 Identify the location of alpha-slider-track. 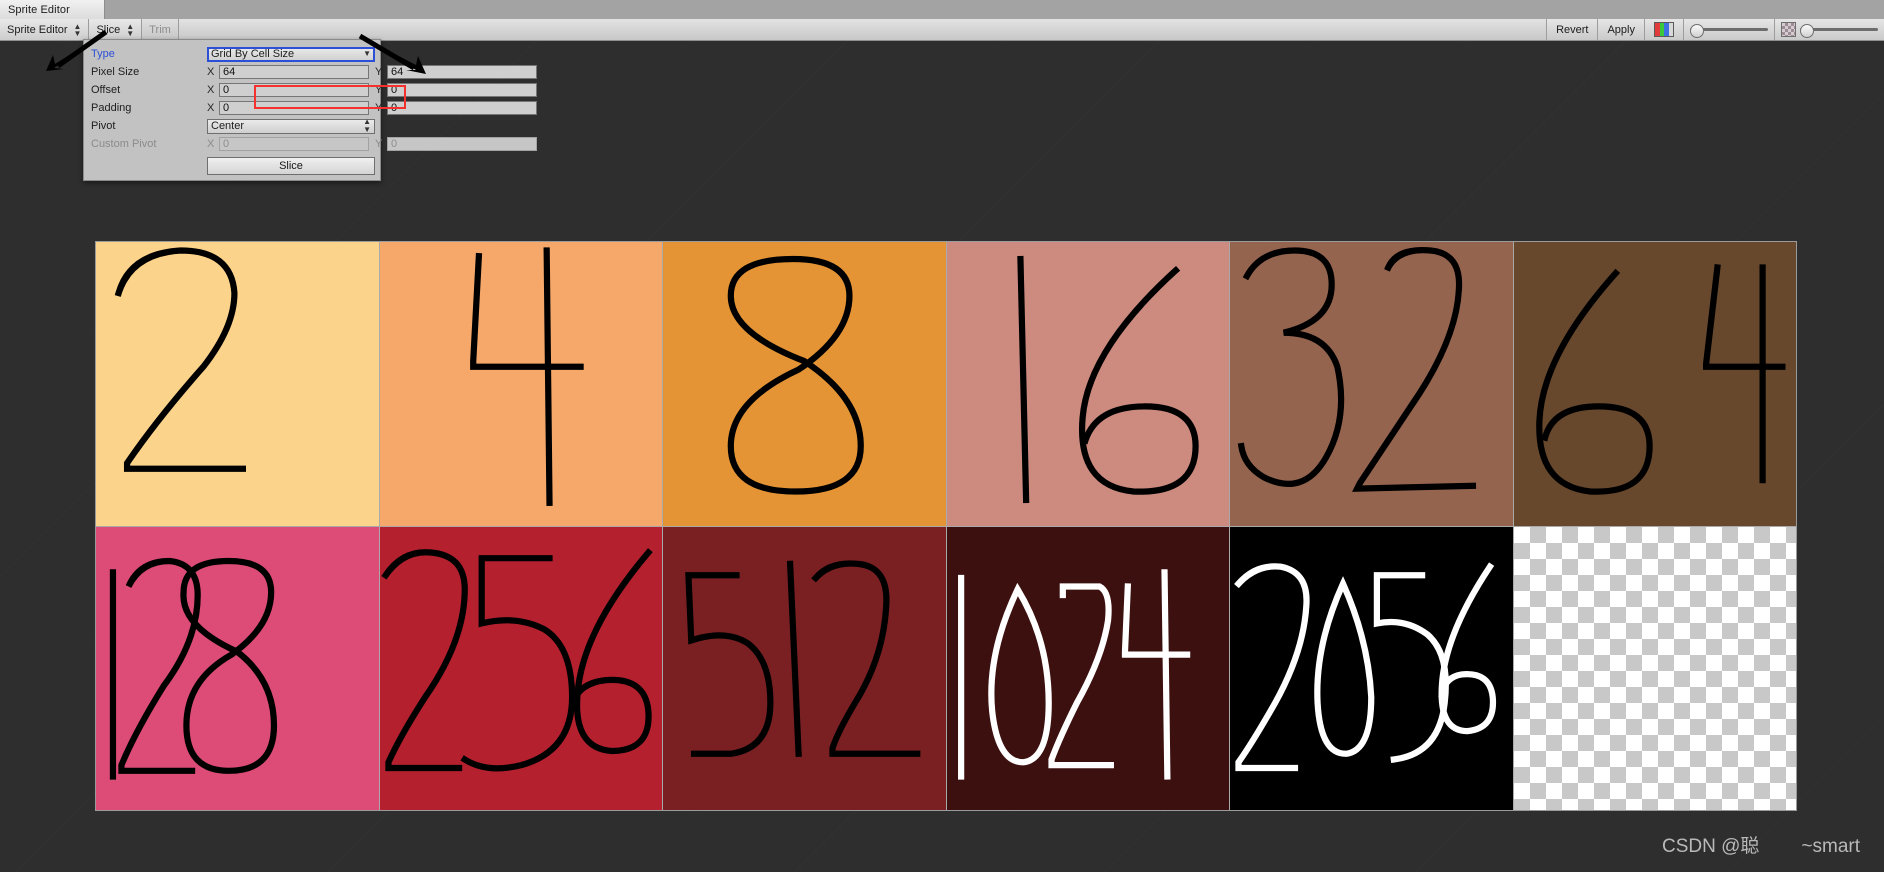
(1839, 30).